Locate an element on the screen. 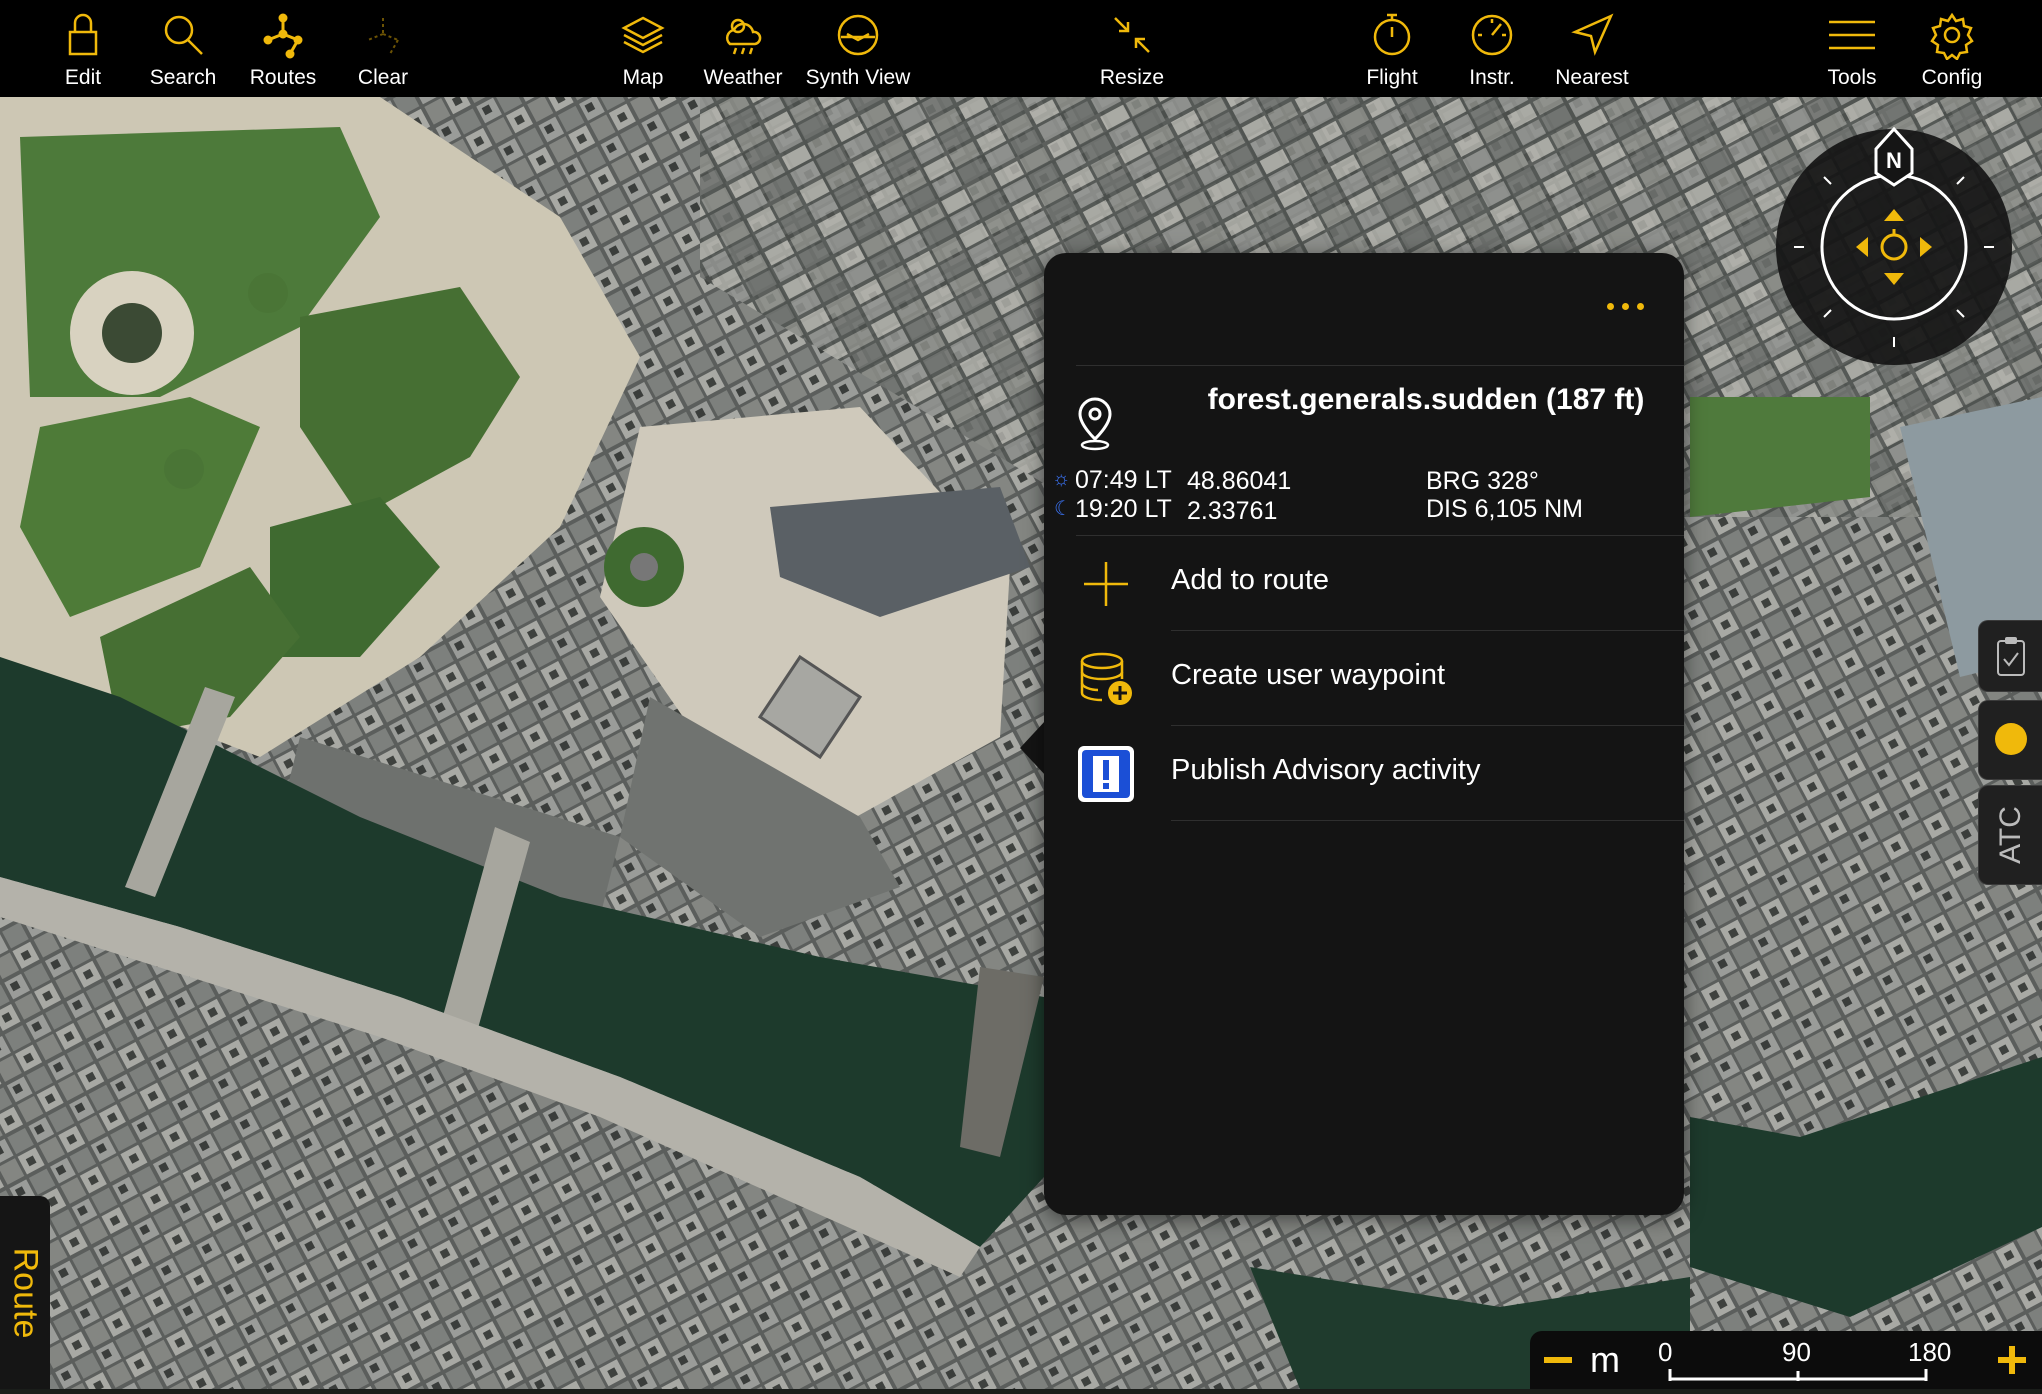 This screenshot has width=2042, height=1394. route-tab-label: Route is located at coordinates (25, 1292).